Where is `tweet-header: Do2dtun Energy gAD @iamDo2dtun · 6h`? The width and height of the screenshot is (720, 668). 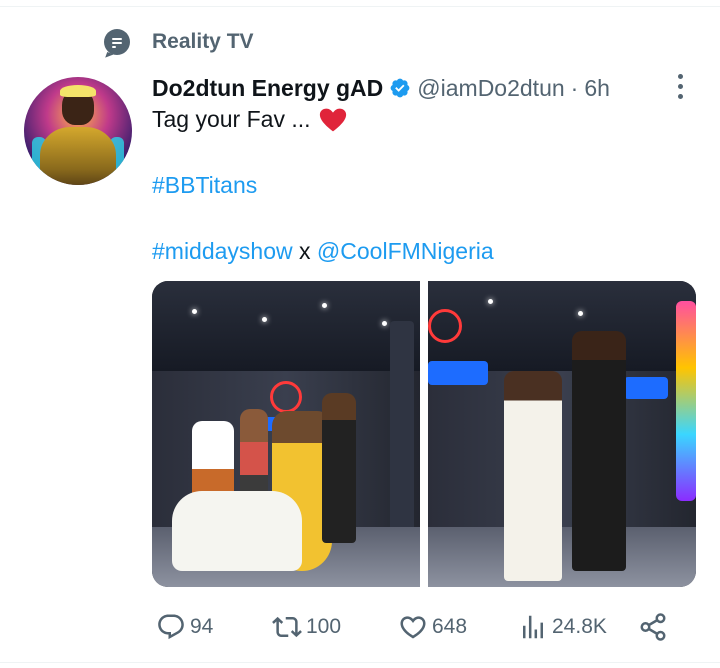
tweet-header: Do2dtun Energy gAD @iamDo2dtun · 6h is located at coordinates (381, 88).